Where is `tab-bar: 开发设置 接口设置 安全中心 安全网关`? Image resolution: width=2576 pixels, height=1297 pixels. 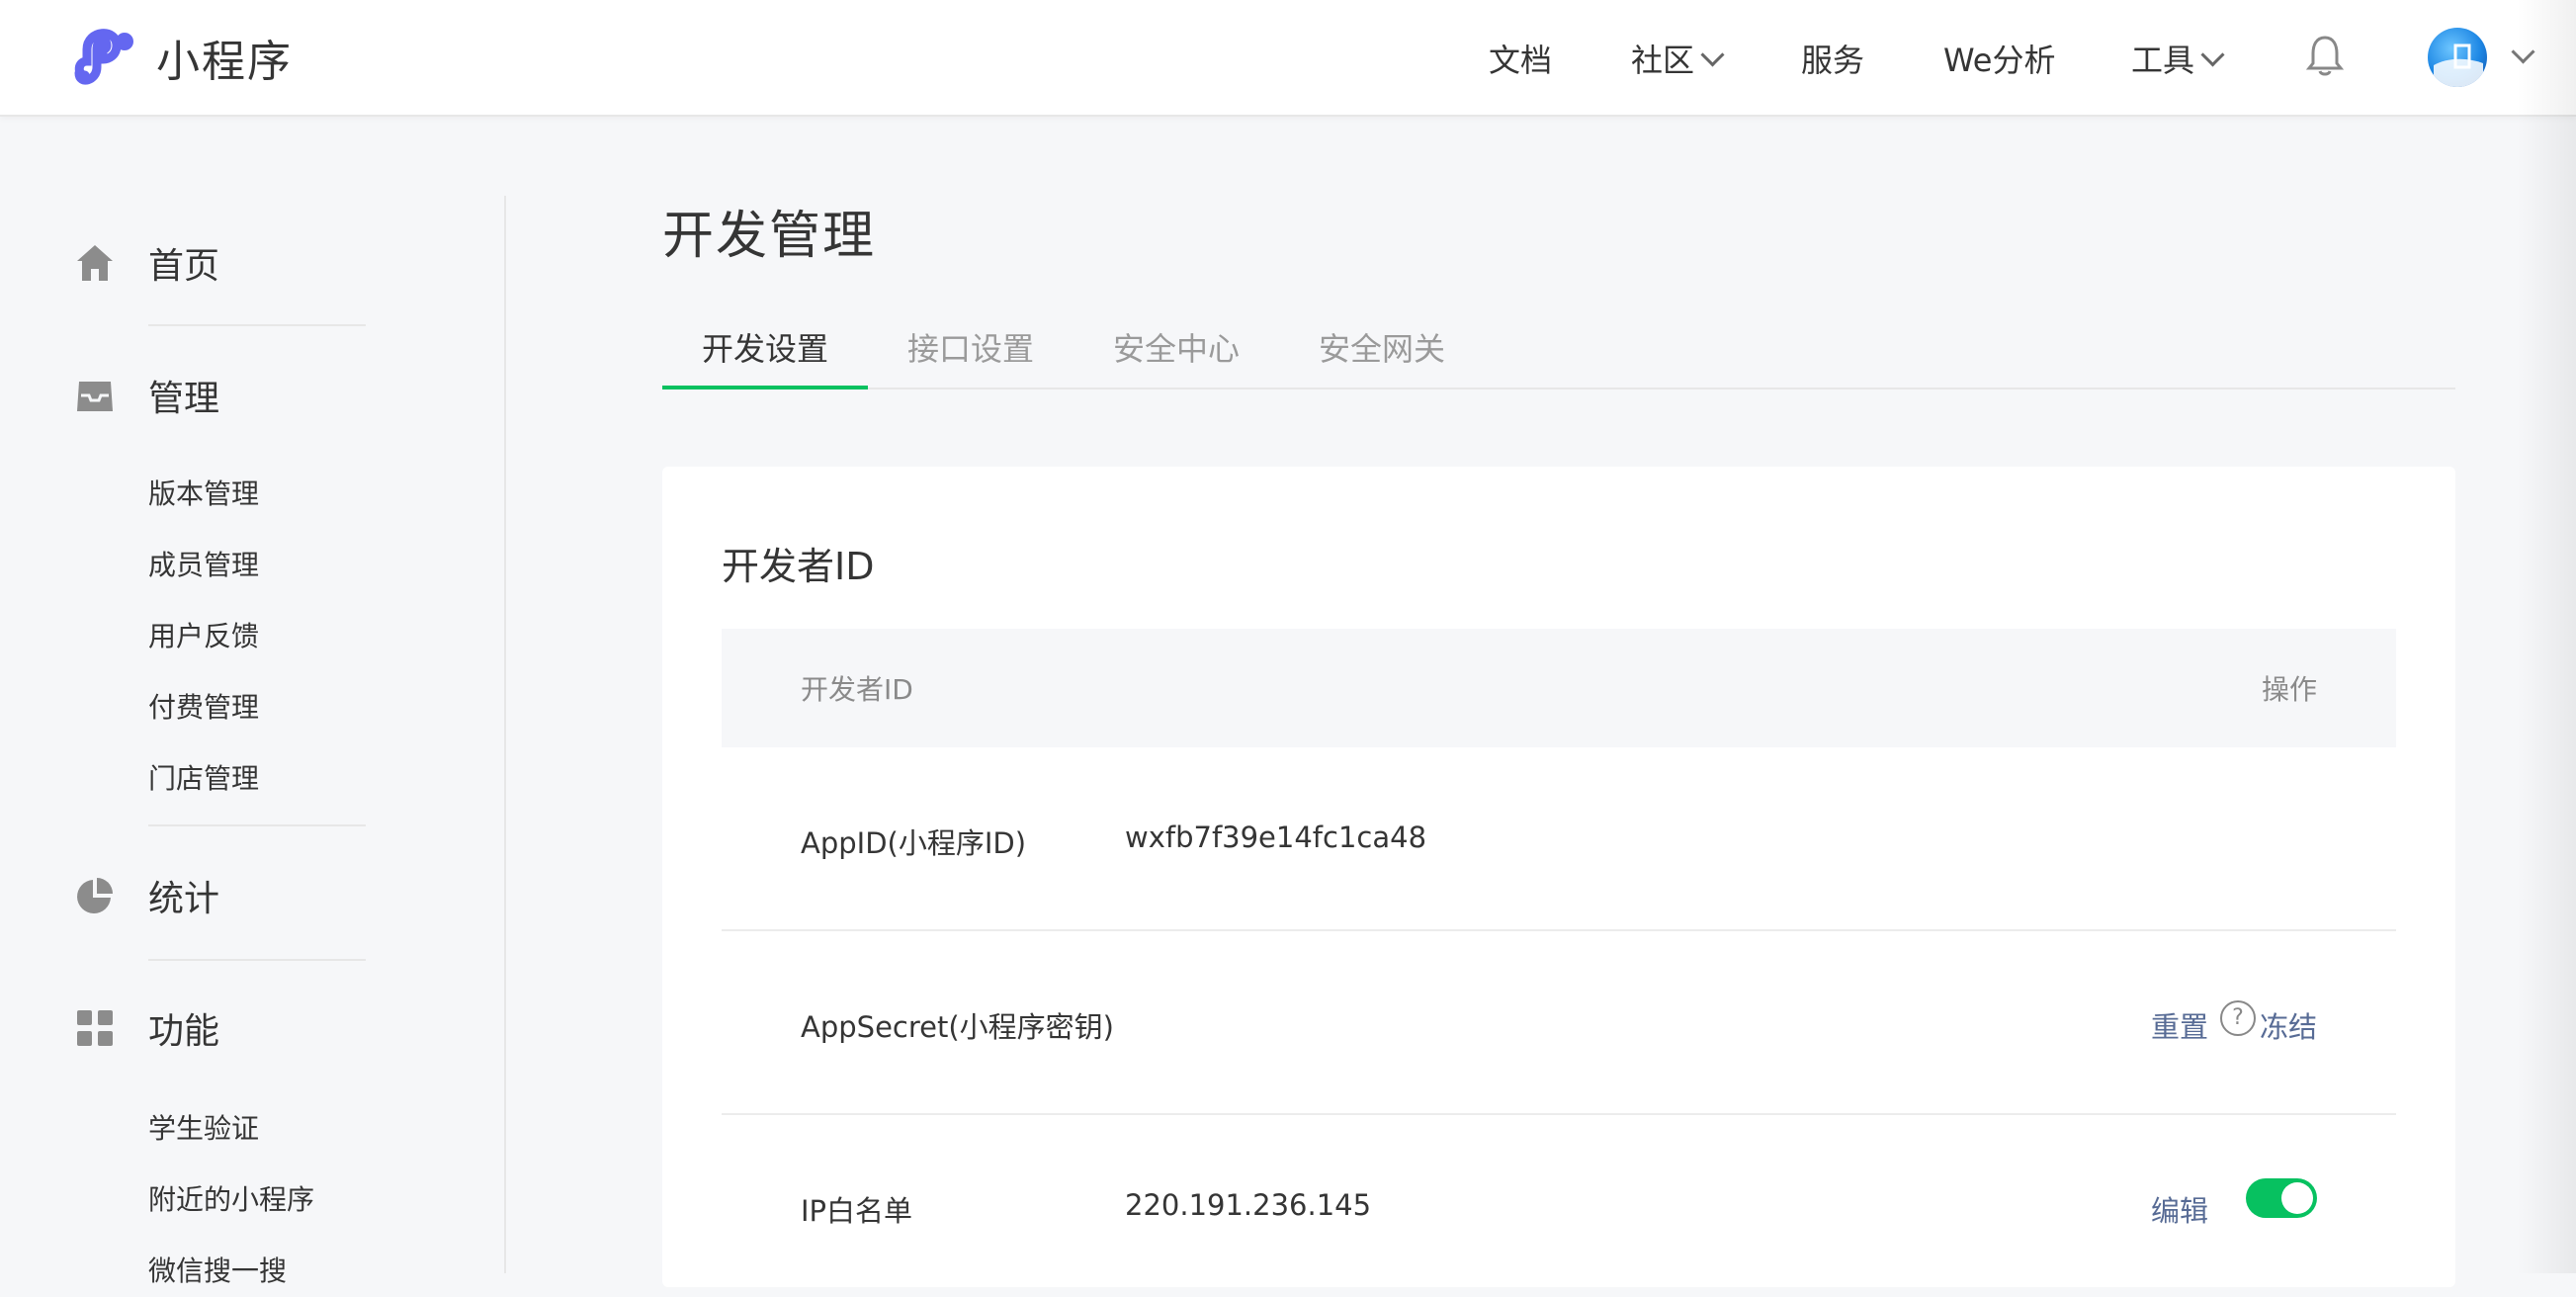
tab-bar: 开发设置 接口设置 安全中心 安全网关 is located at coordinates (1558, 347).